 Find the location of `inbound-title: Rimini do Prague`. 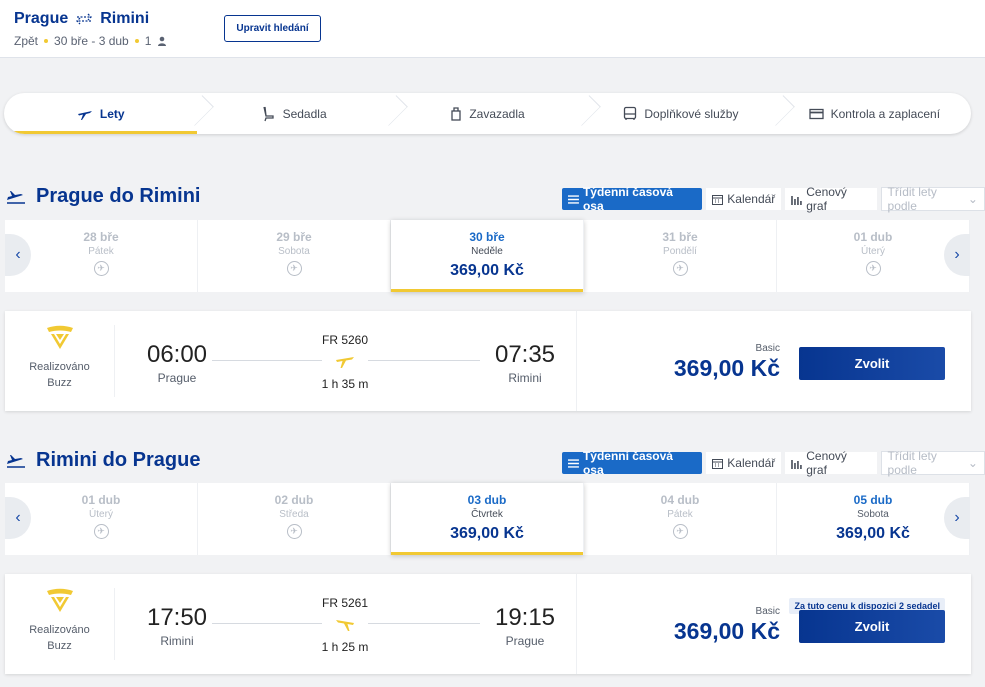

inbound-title: Rimini do Prague is located at coordinates (103, 460).